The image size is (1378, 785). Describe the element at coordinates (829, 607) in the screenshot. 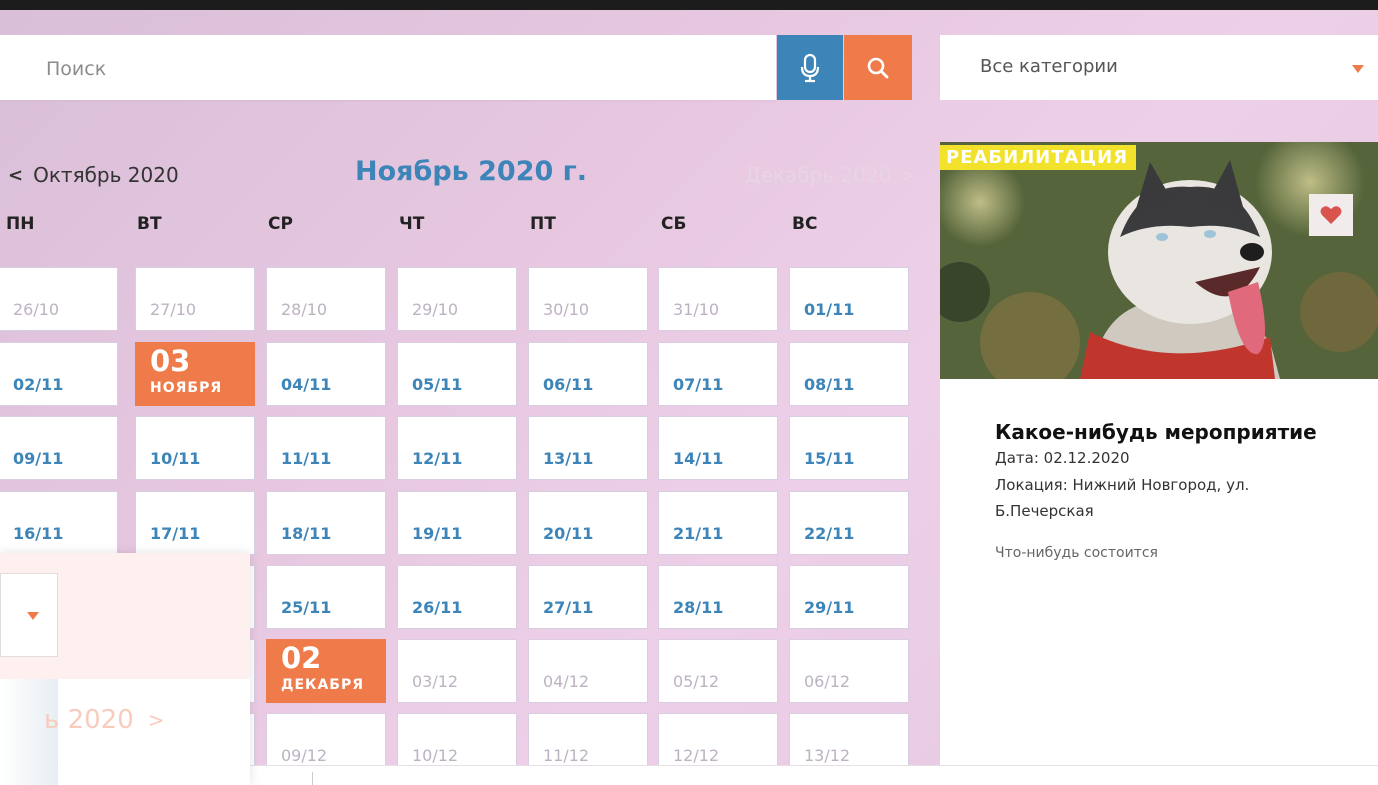

I see `calendar-day-label: 29/11` at that location.